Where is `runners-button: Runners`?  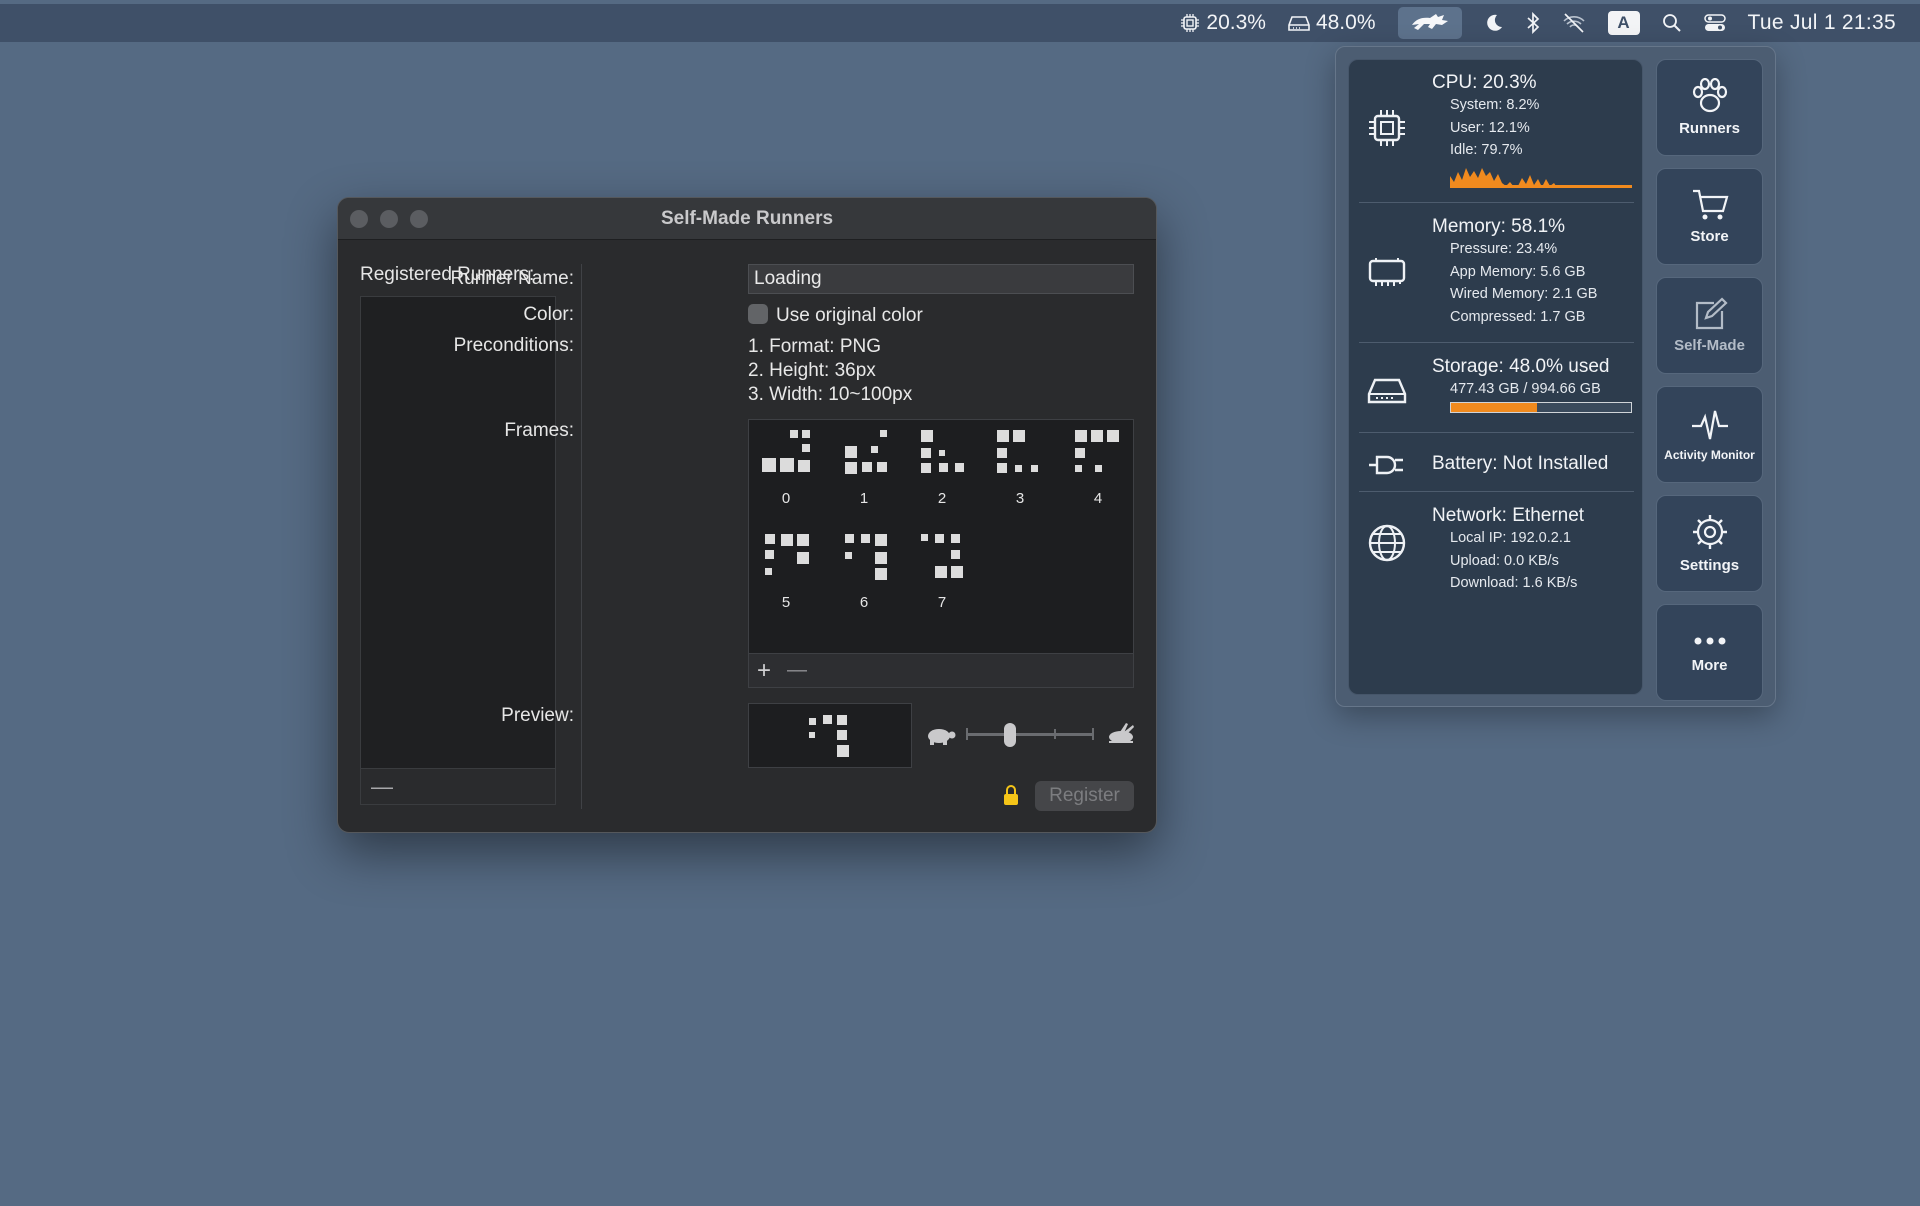
runners-button: Runners is located at coordinates (1709, 107).